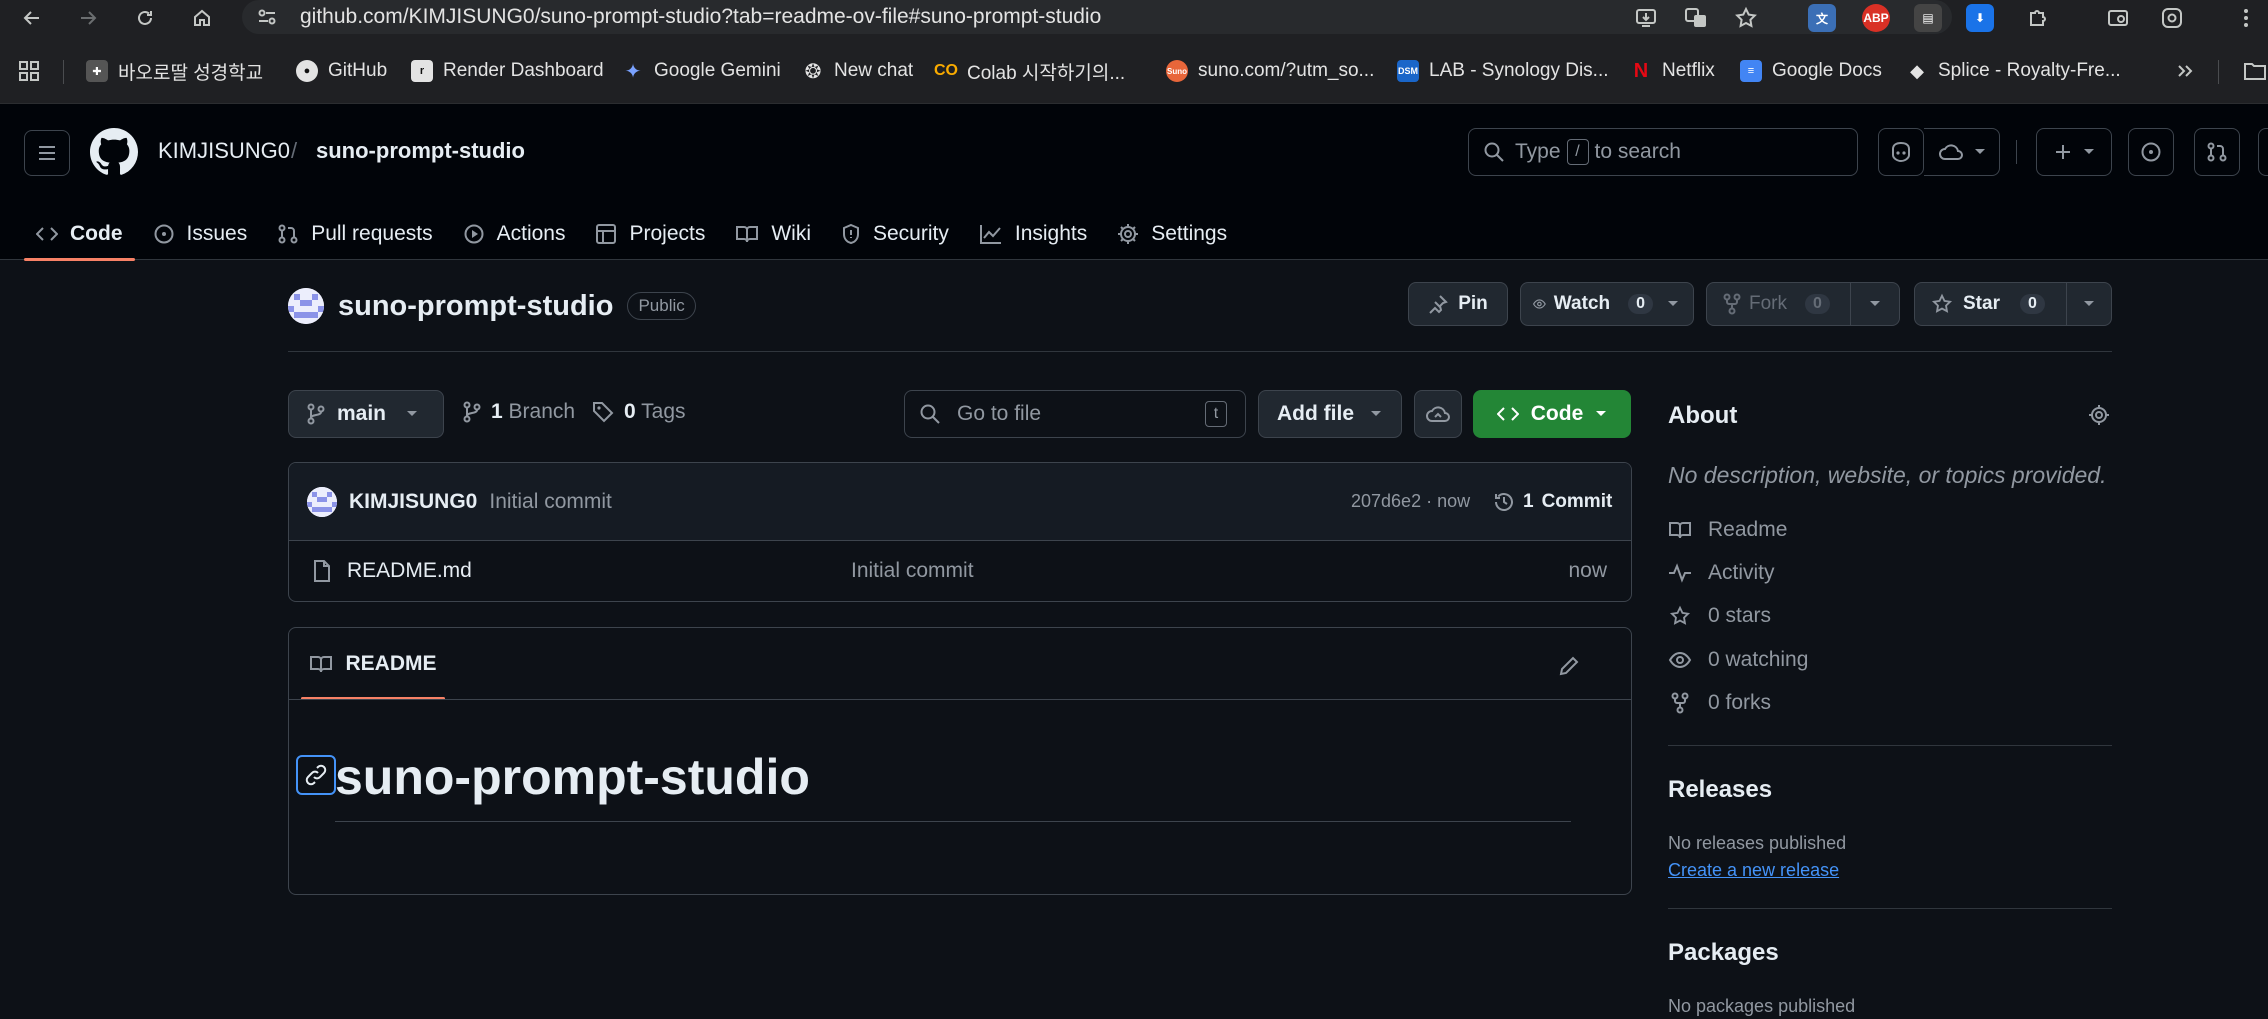  I want to click on code-button: Code, so click(1552, 414).